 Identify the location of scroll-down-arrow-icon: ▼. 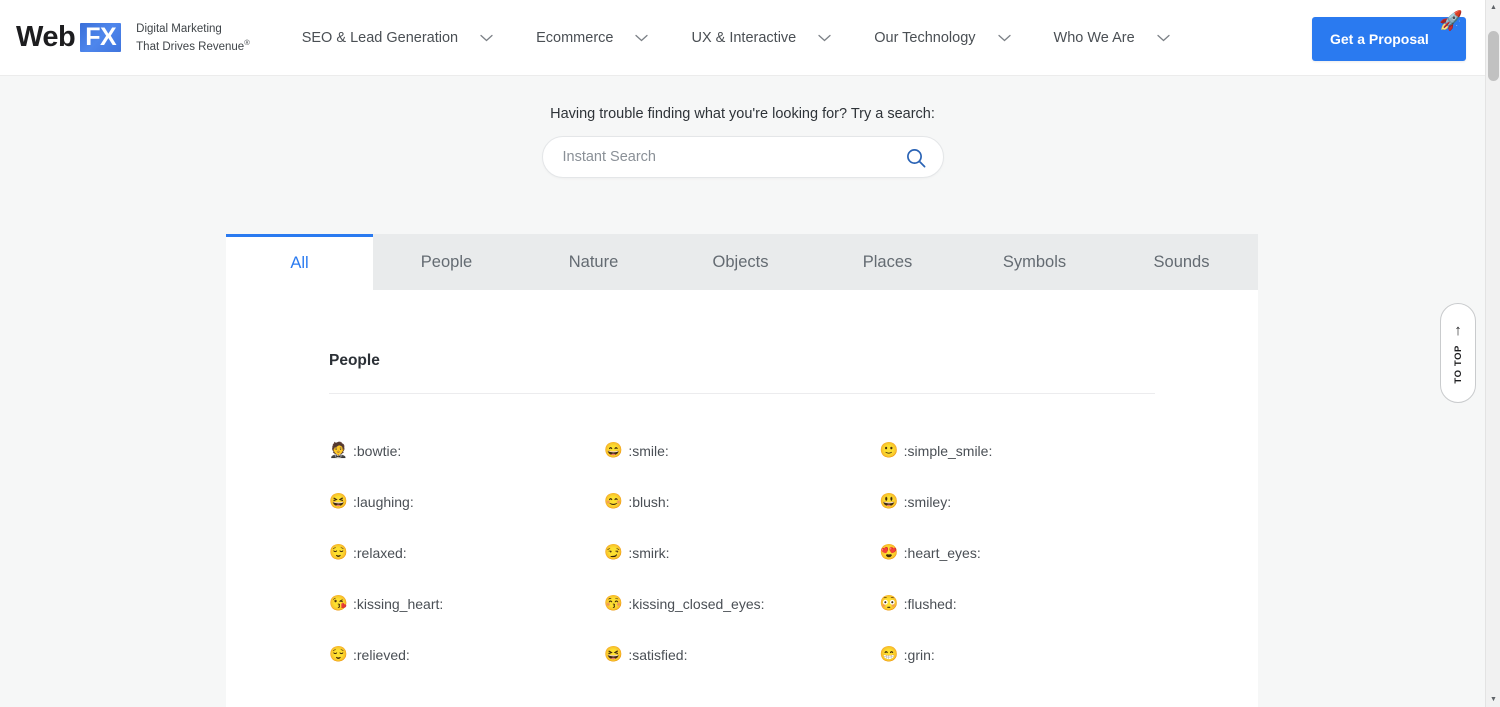
(1493, 699).